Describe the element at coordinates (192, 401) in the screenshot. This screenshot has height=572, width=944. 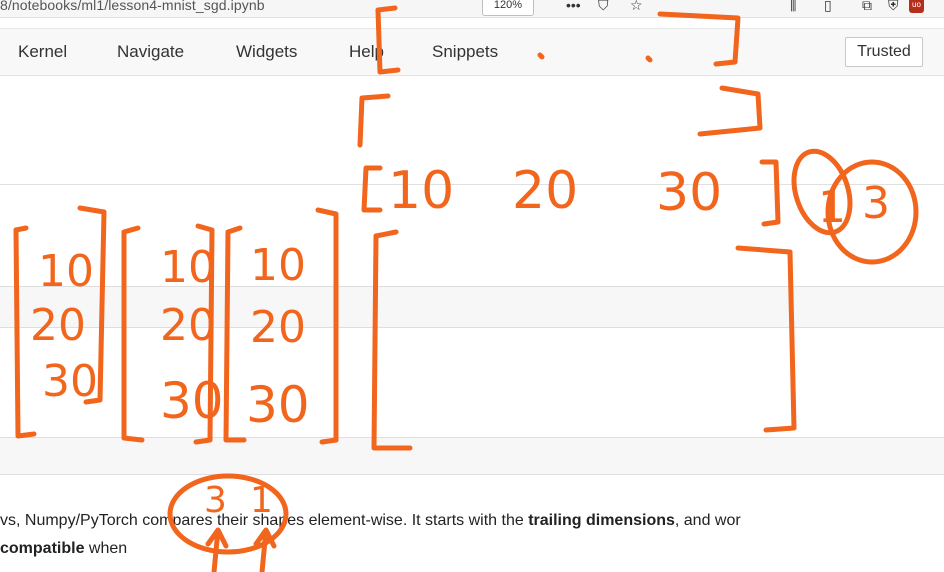
I see `col2-value: 30` at that location.